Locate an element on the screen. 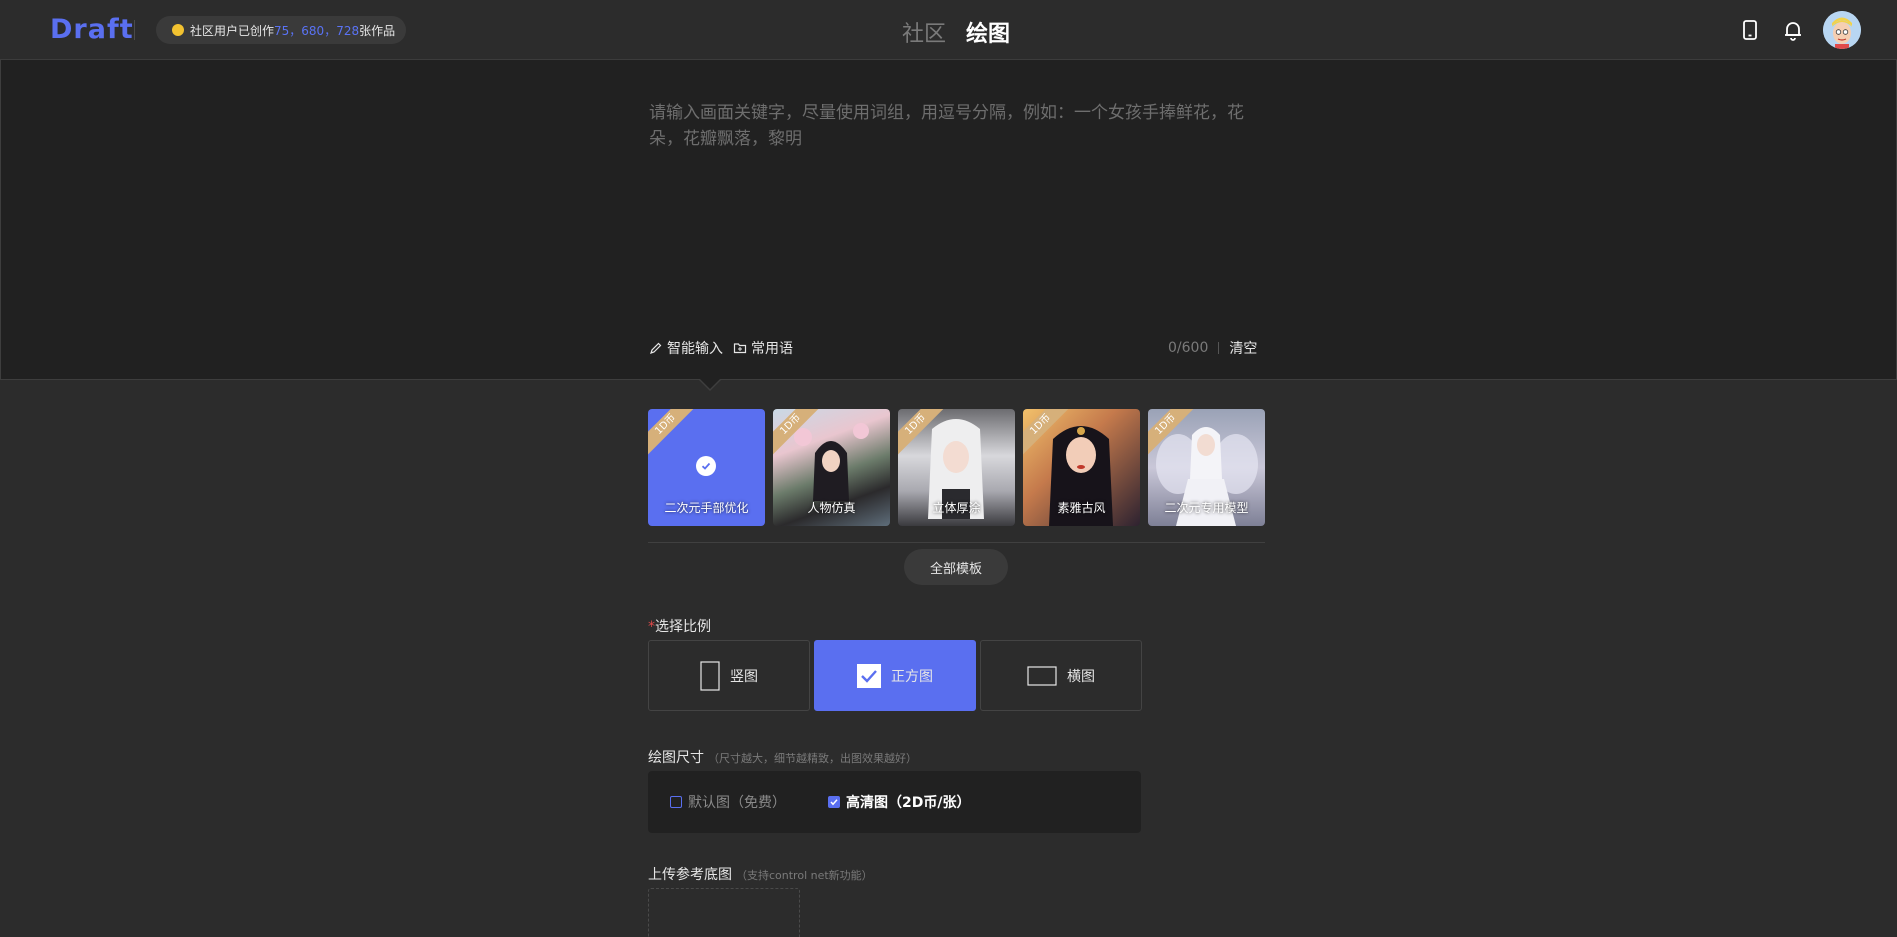 The image size is (1897, 937). template-label: 二次元手部优化 is located at coordinates (706, 508).